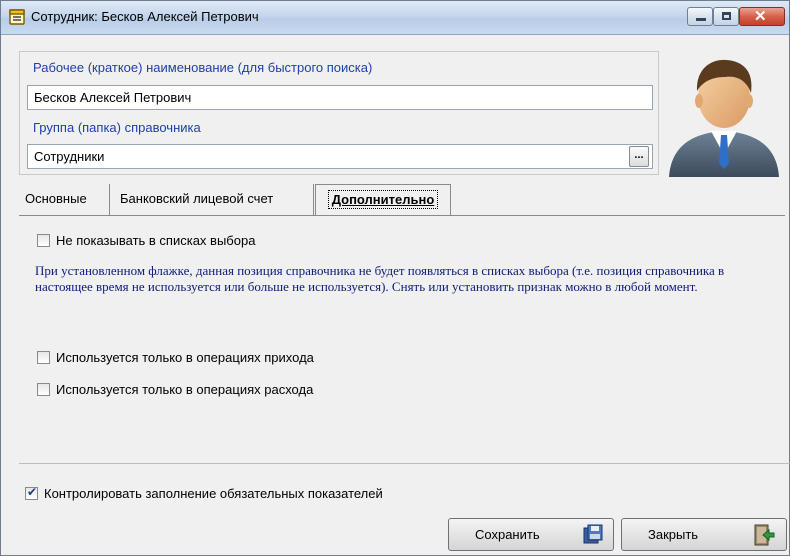 Image resolution: width=790 pixels, height=556 pixels. Describe the element at coordinates (145, 16) in the screenshot. I see `window-title: Сотрудник: Бесков Алексей Петрович` at that location.